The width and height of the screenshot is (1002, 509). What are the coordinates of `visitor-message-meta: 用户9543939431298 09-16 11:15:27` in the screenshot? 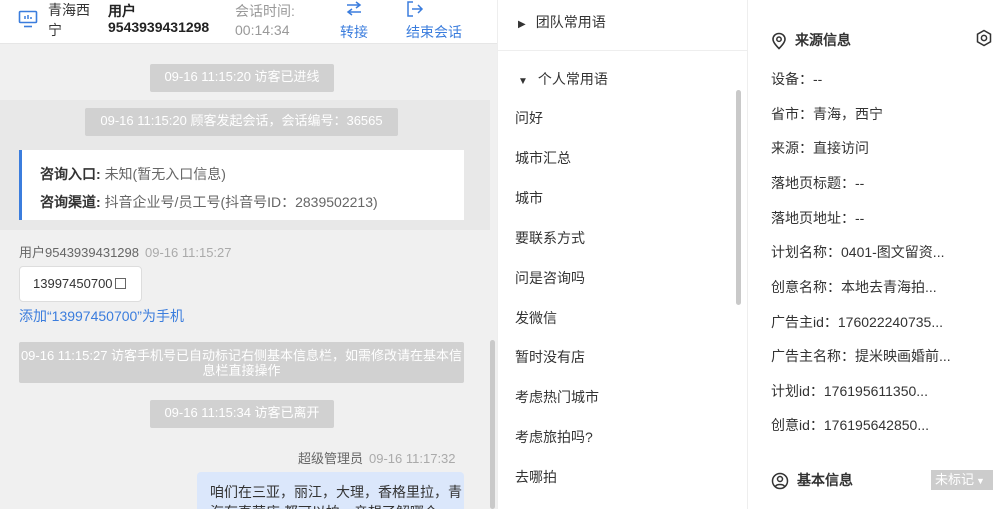 It's located at (125, 251).